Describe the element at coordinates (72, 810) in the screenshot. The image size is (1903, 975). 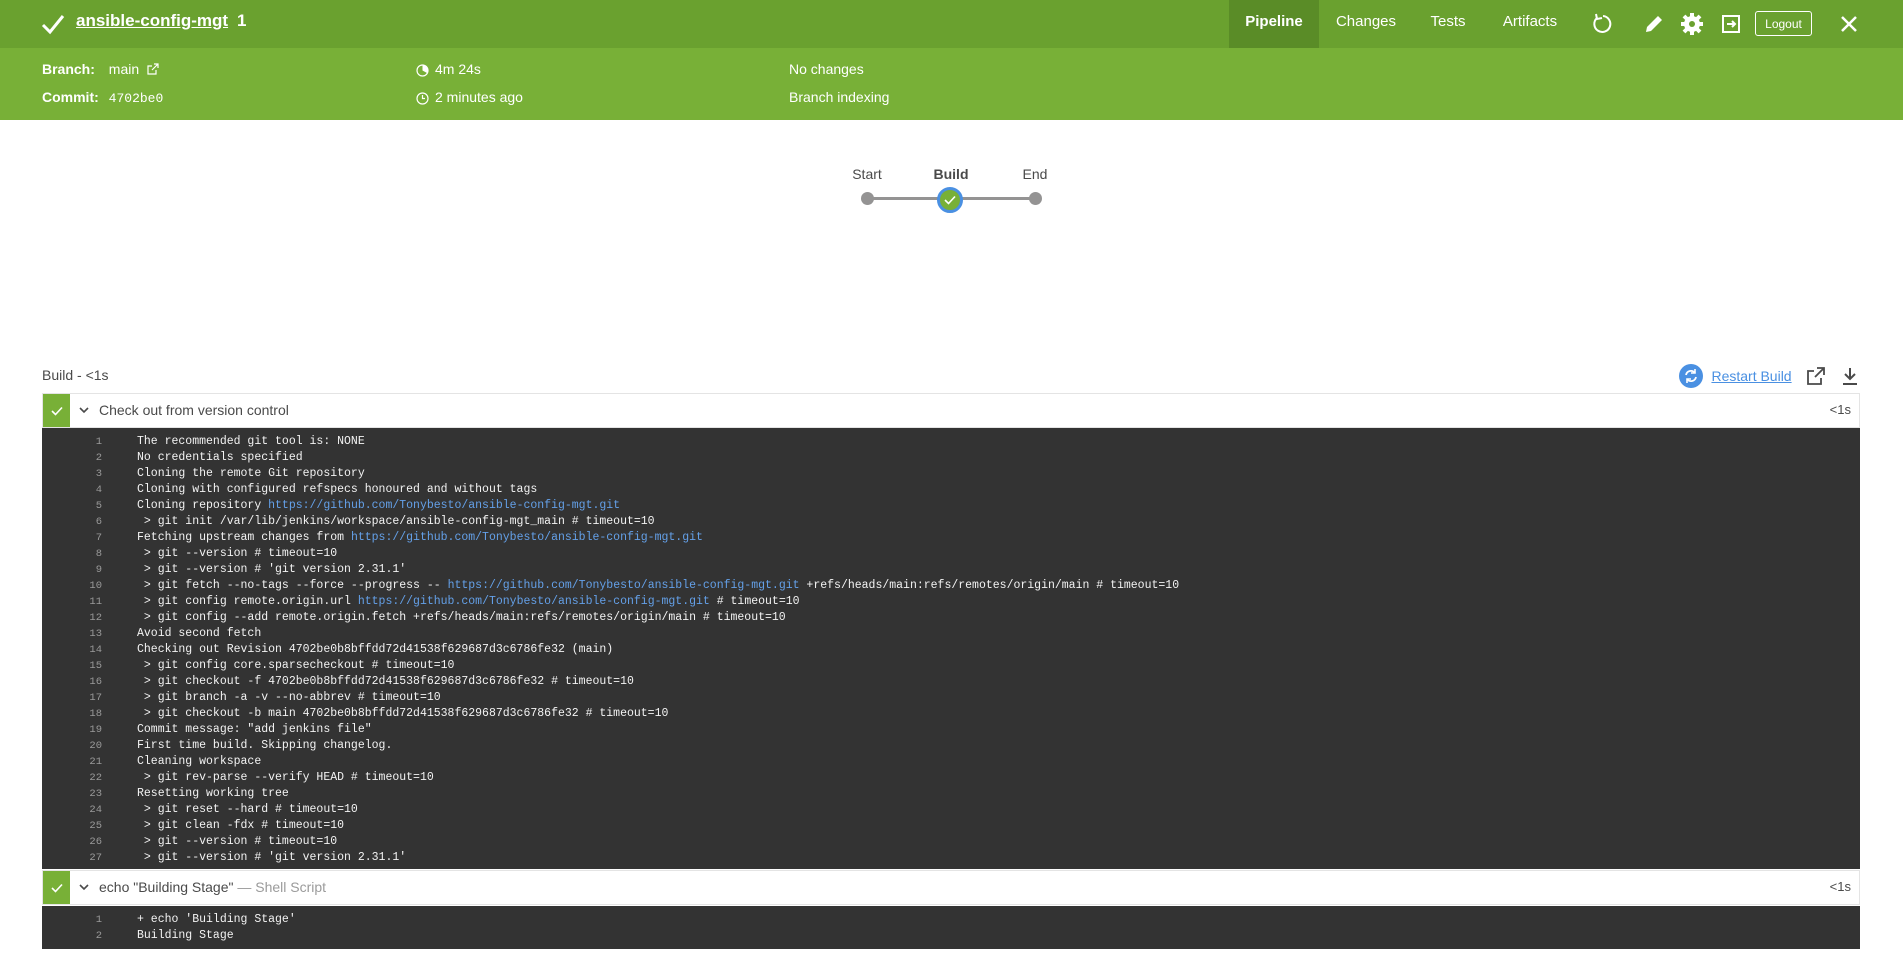
I see `log-line-number: 24` at that location.